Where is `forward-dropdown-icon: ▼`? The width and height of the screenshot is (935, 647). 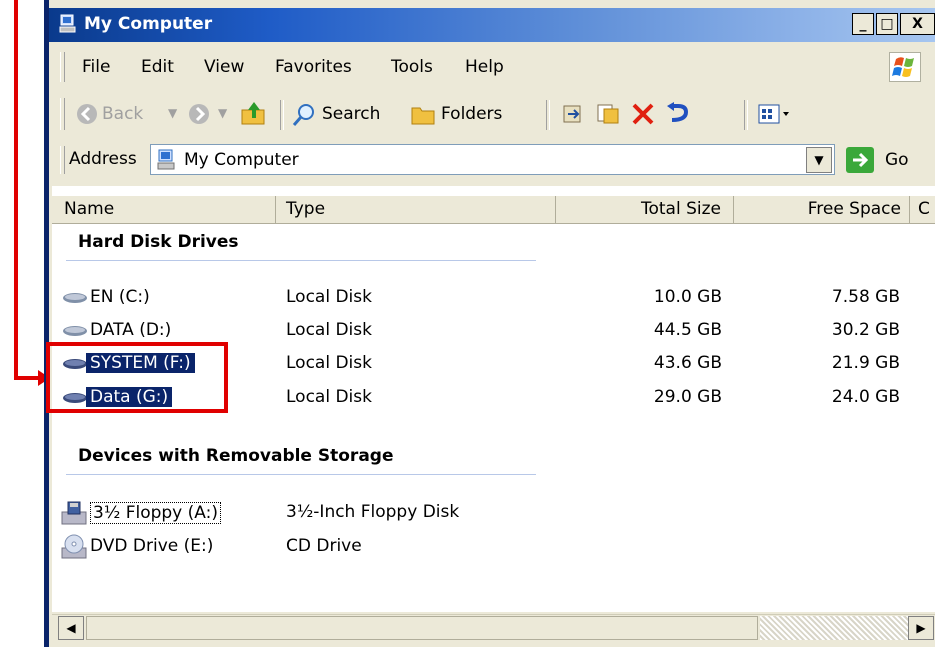 forward-dropdown-icon: ▼ is located at coordinates (222, 113).